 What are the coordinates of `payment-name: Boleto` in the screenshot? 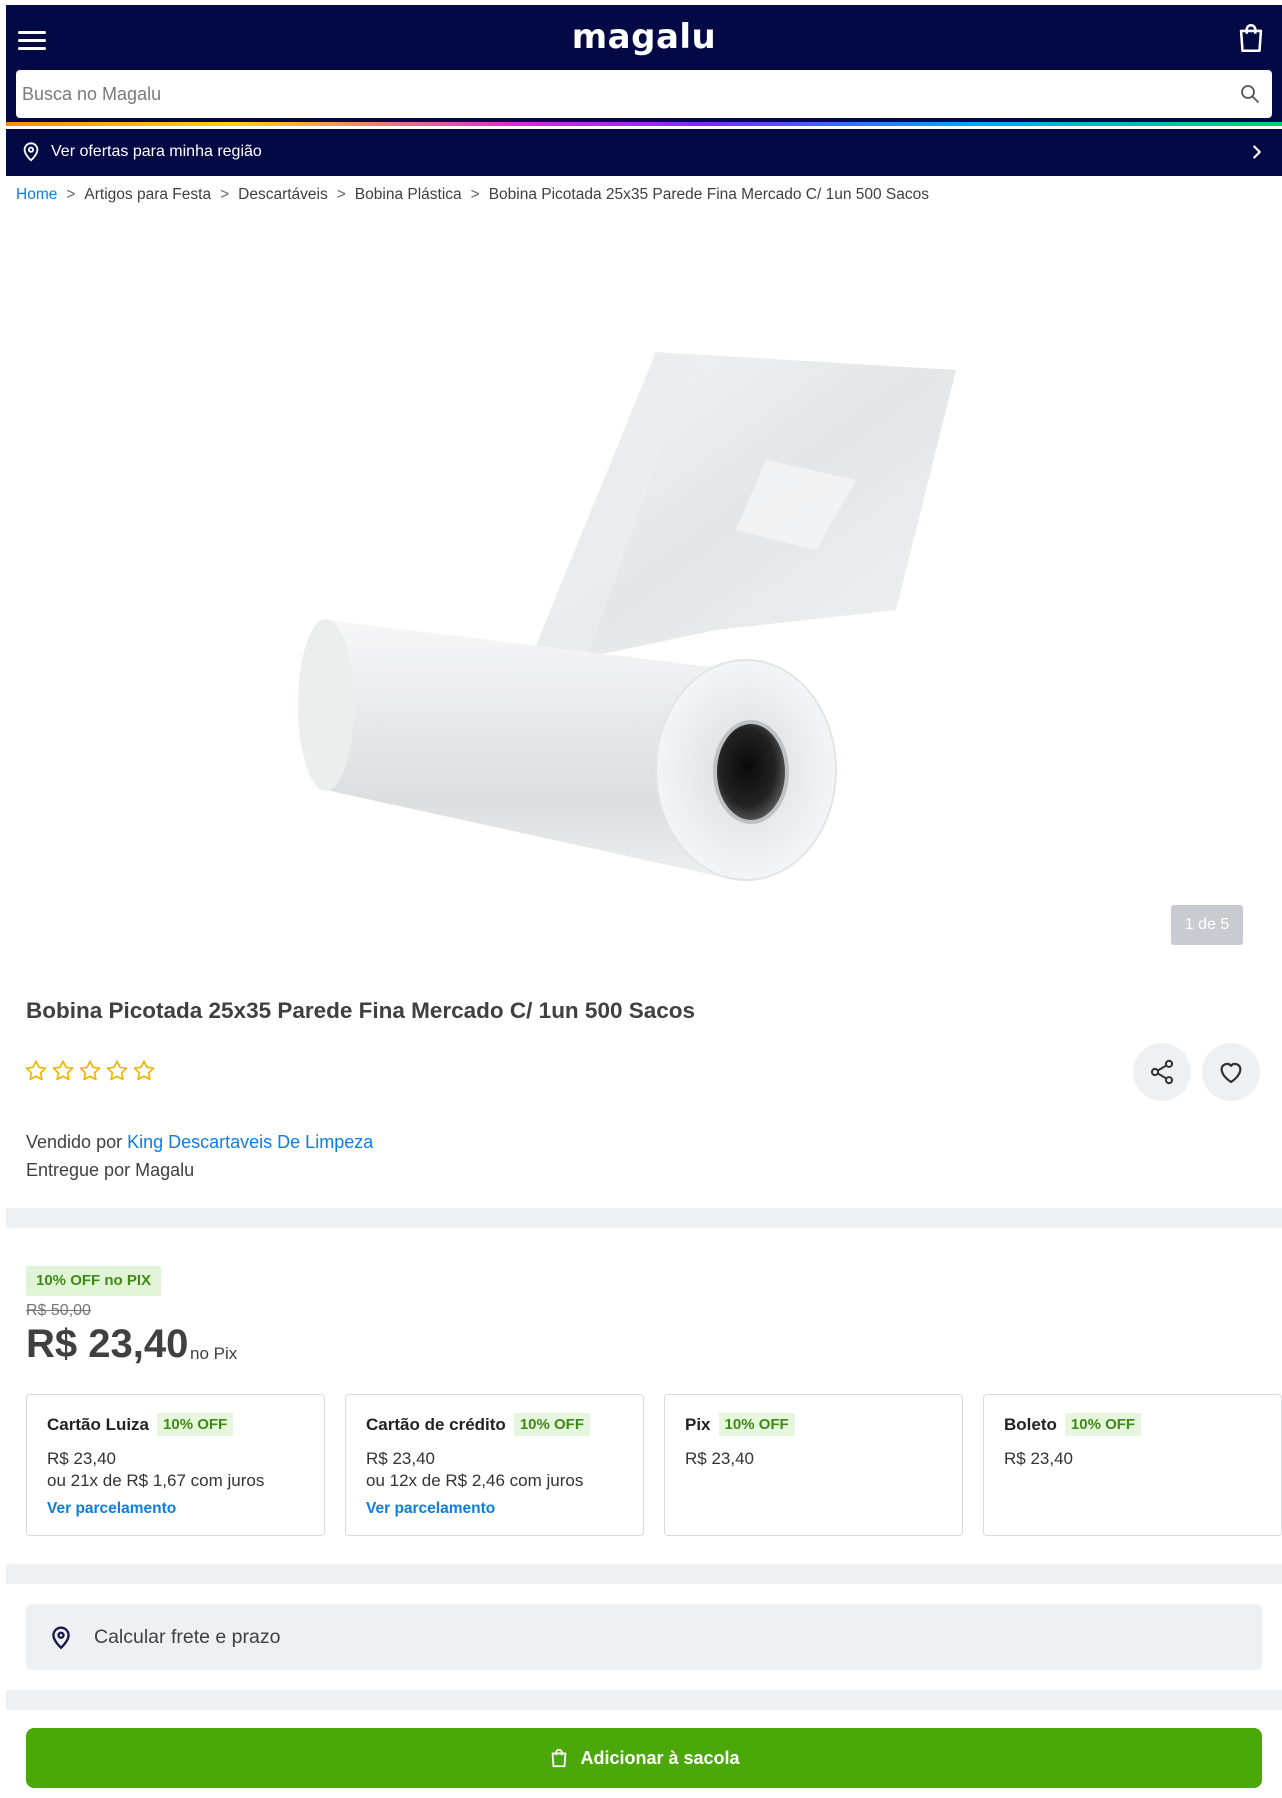 It's located at (1030, 1424).